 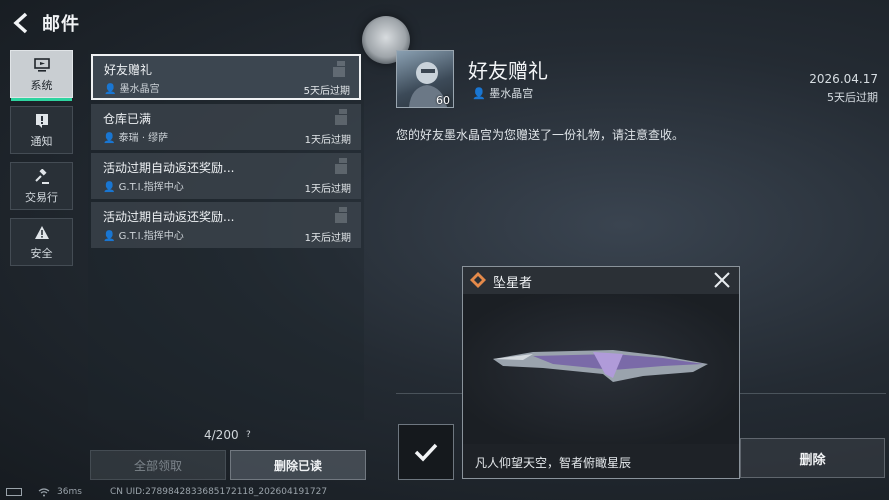 What do you see at coordinates (14, 492) in the screenshot?
I see `battery-icon` at bounding box center [14, 492].